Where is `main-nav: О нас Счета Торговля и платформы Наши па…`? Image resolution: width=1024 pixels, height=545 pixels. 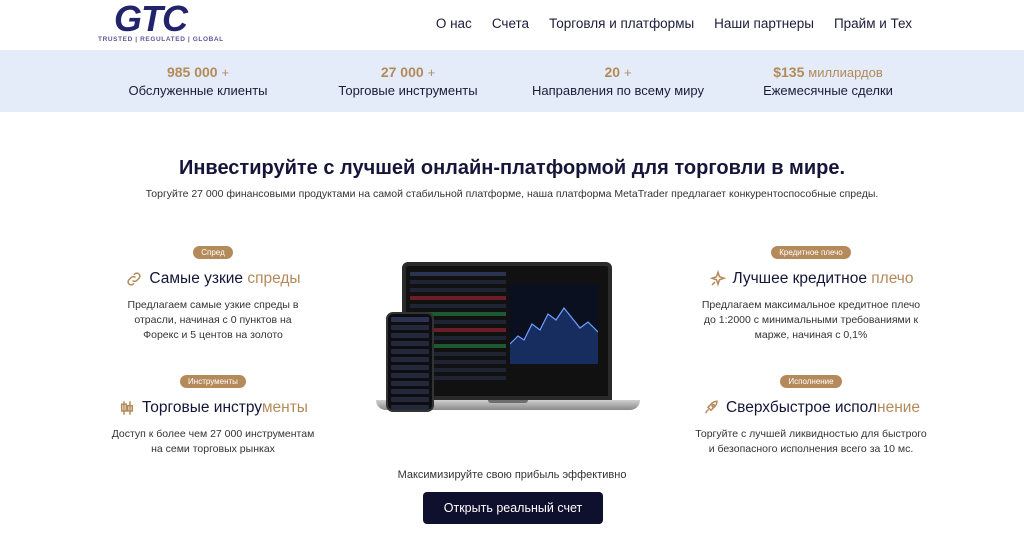 main-nav: О нас Счета Торговля и платформы Наши па… is located at coordinates (674, 23).